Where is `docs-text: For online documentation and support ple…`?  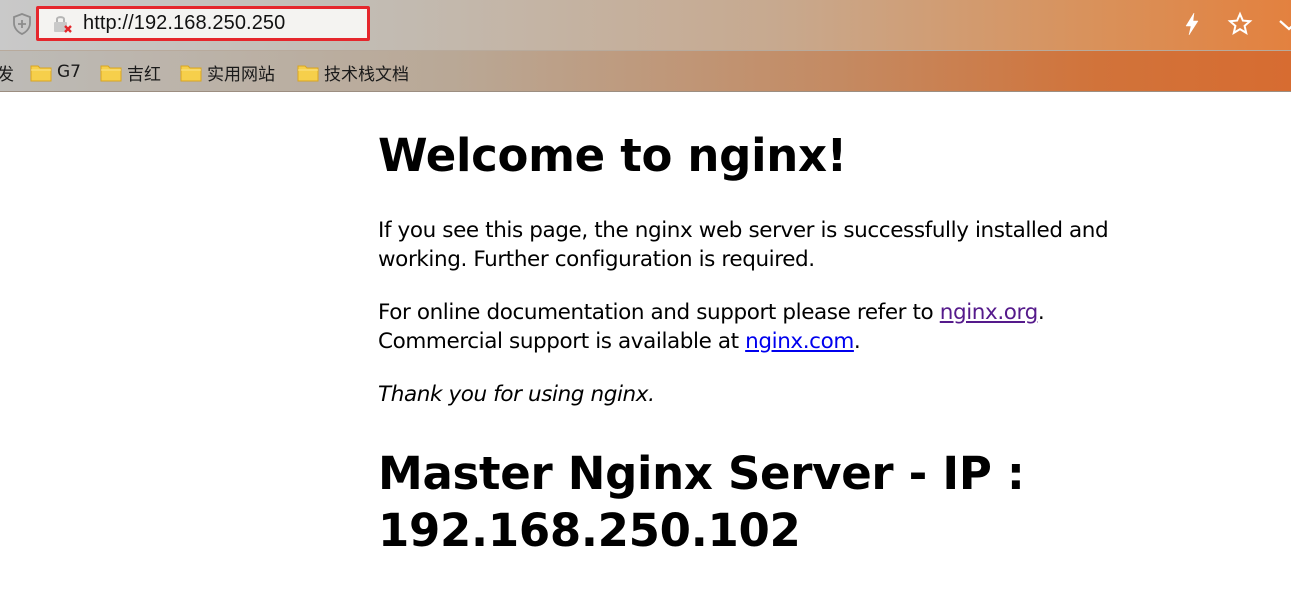
docs-text: For online documentation and support ple… is located at coordinates (659, 312).